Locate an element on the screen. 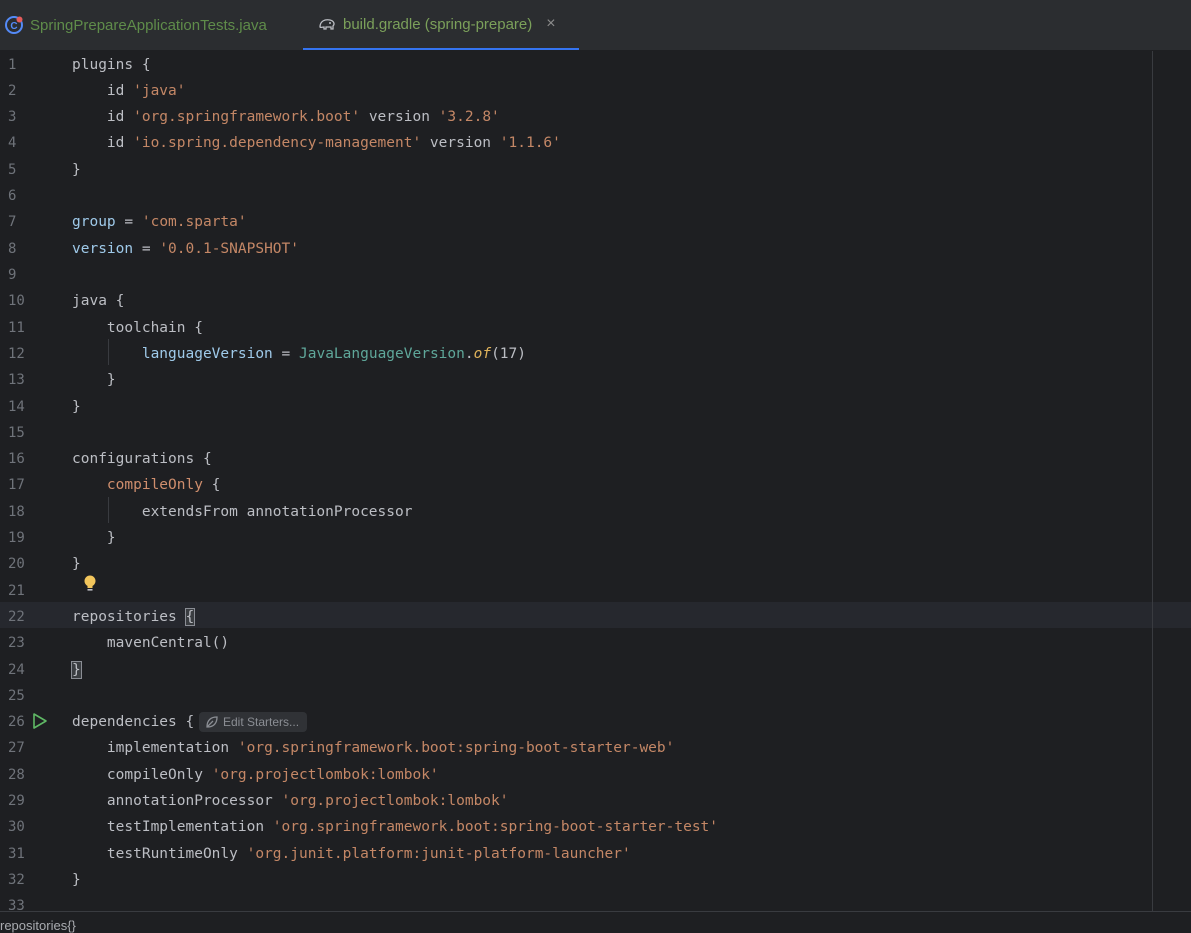 This screenshot has width=1191, height=933. code-string: 'io.spring.dependency-management' is located at coordinates (277, 143).